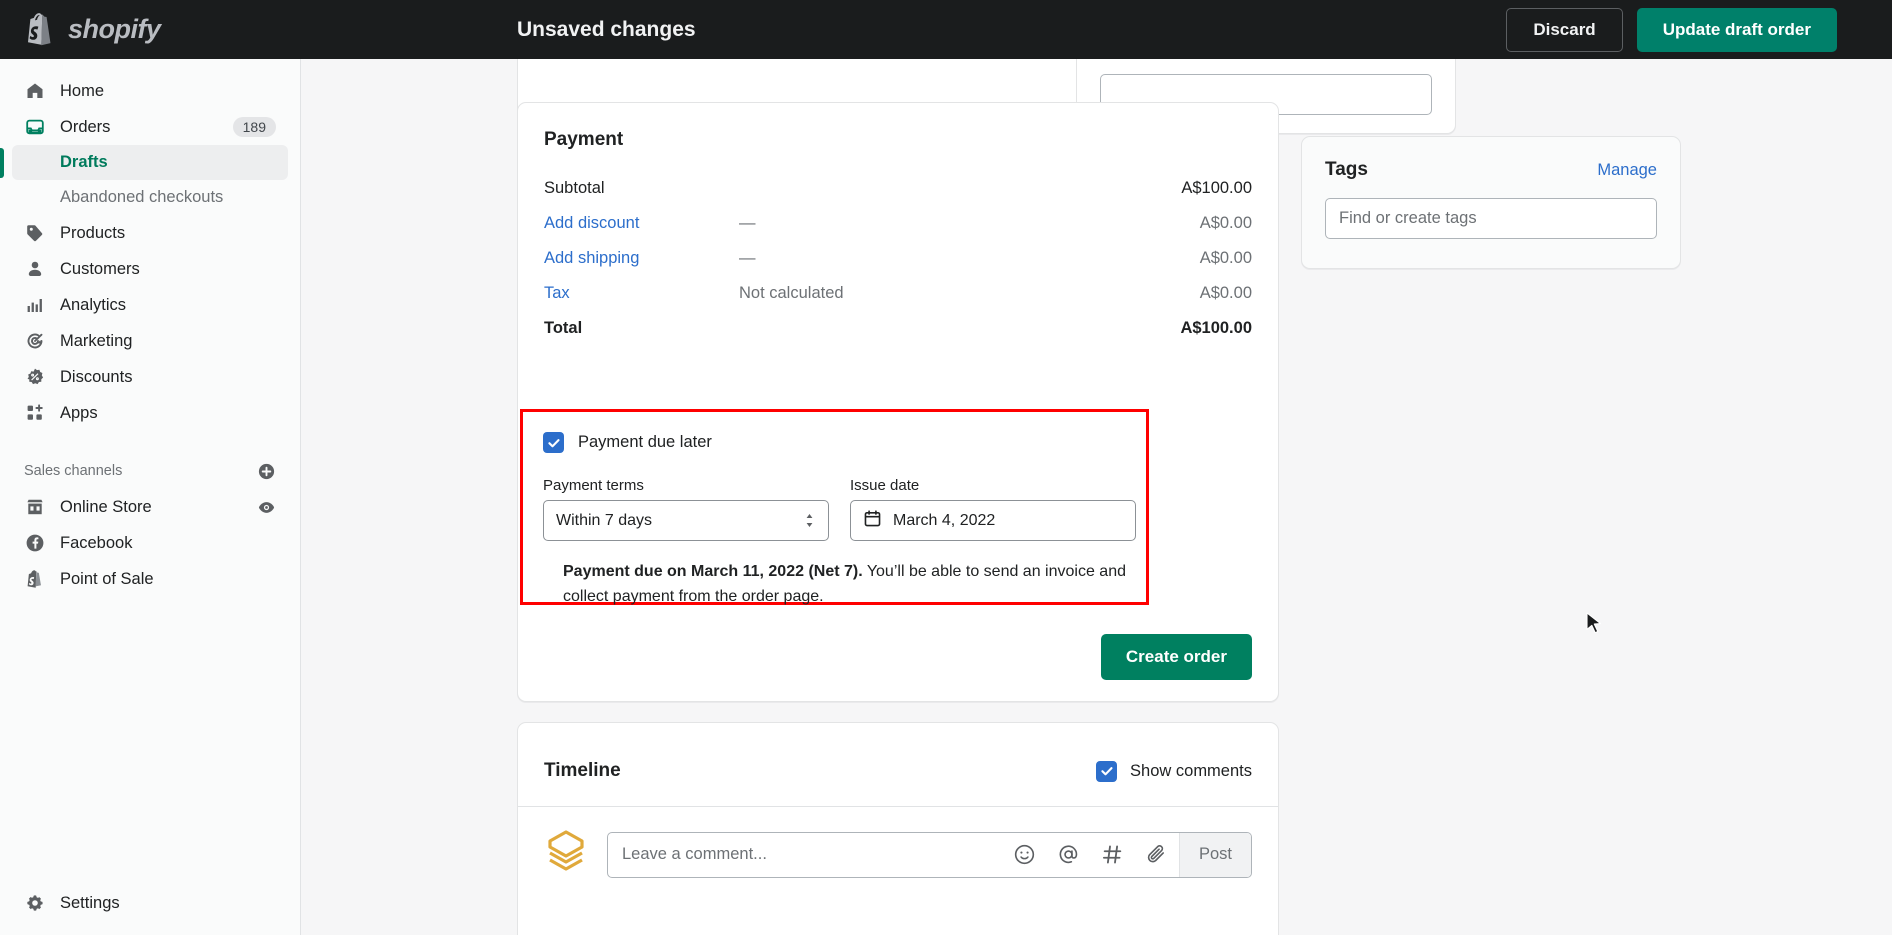 Image resolution: width=1892 pixels, height=935 pixels. I want to click on percent-badge-icon, so click(35, 377).